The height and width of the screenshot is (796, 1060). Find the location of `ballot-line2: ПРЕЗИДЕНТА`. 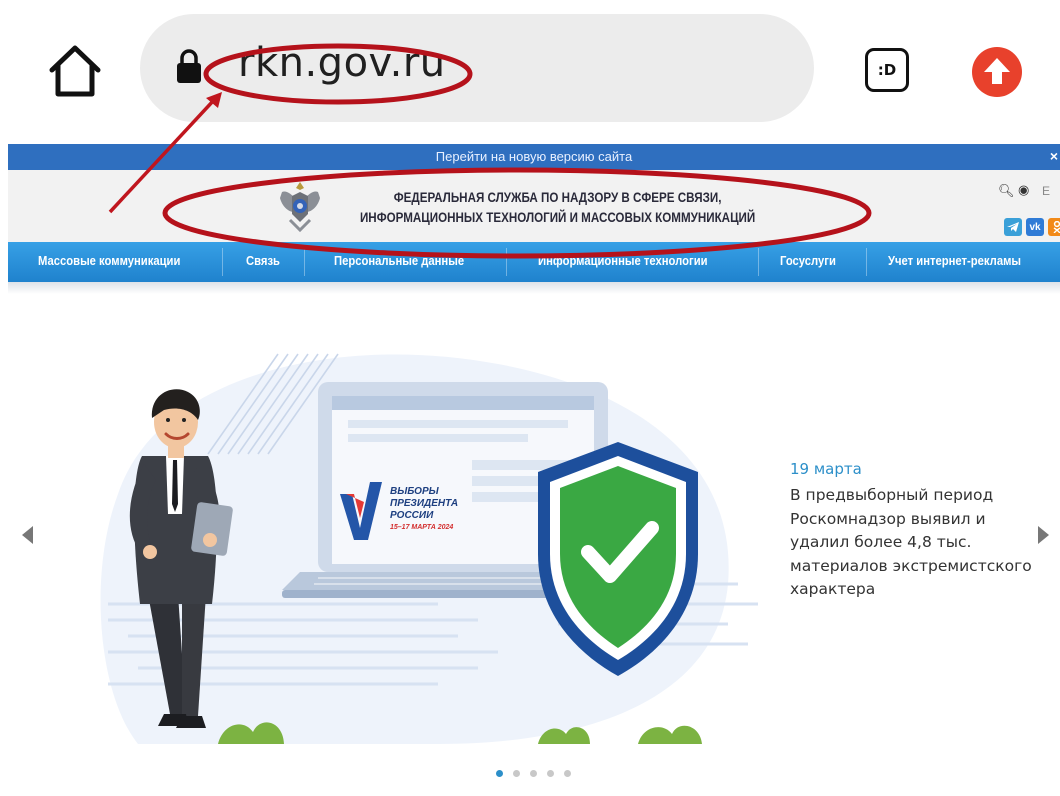

ballot-line2: ПРЕЗИДЕНТА is located at coordinates (424, 503).